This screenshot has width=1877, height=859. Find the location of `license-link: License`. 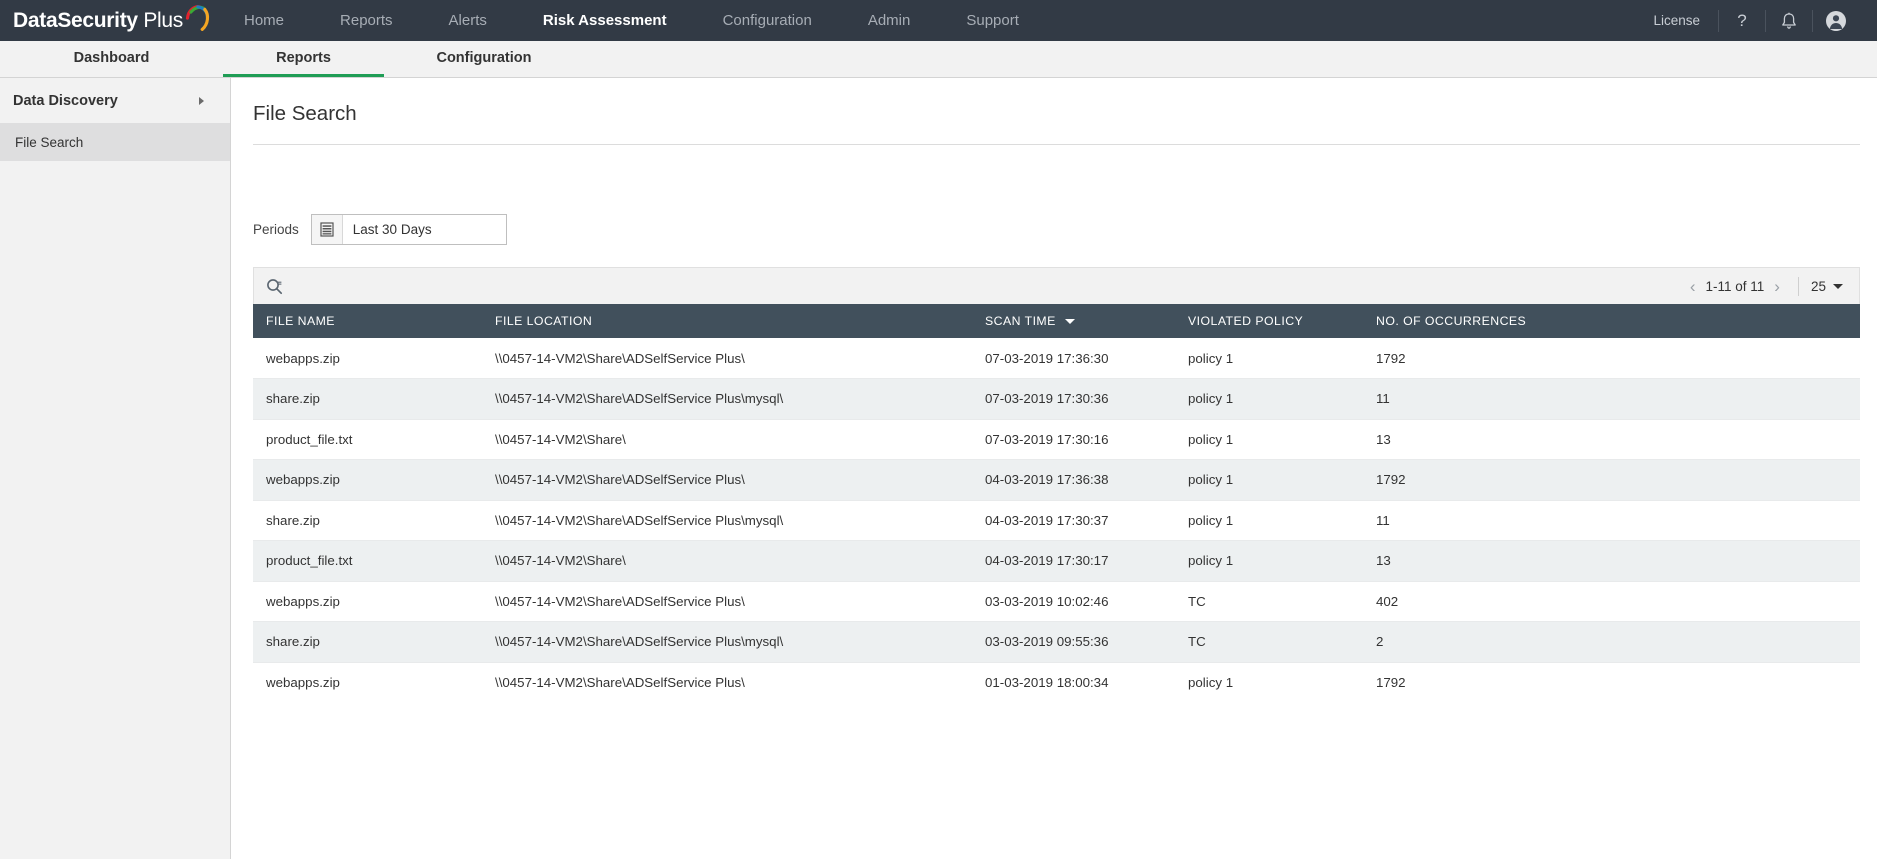

license-link: License is located at coordinates (1676, 20).